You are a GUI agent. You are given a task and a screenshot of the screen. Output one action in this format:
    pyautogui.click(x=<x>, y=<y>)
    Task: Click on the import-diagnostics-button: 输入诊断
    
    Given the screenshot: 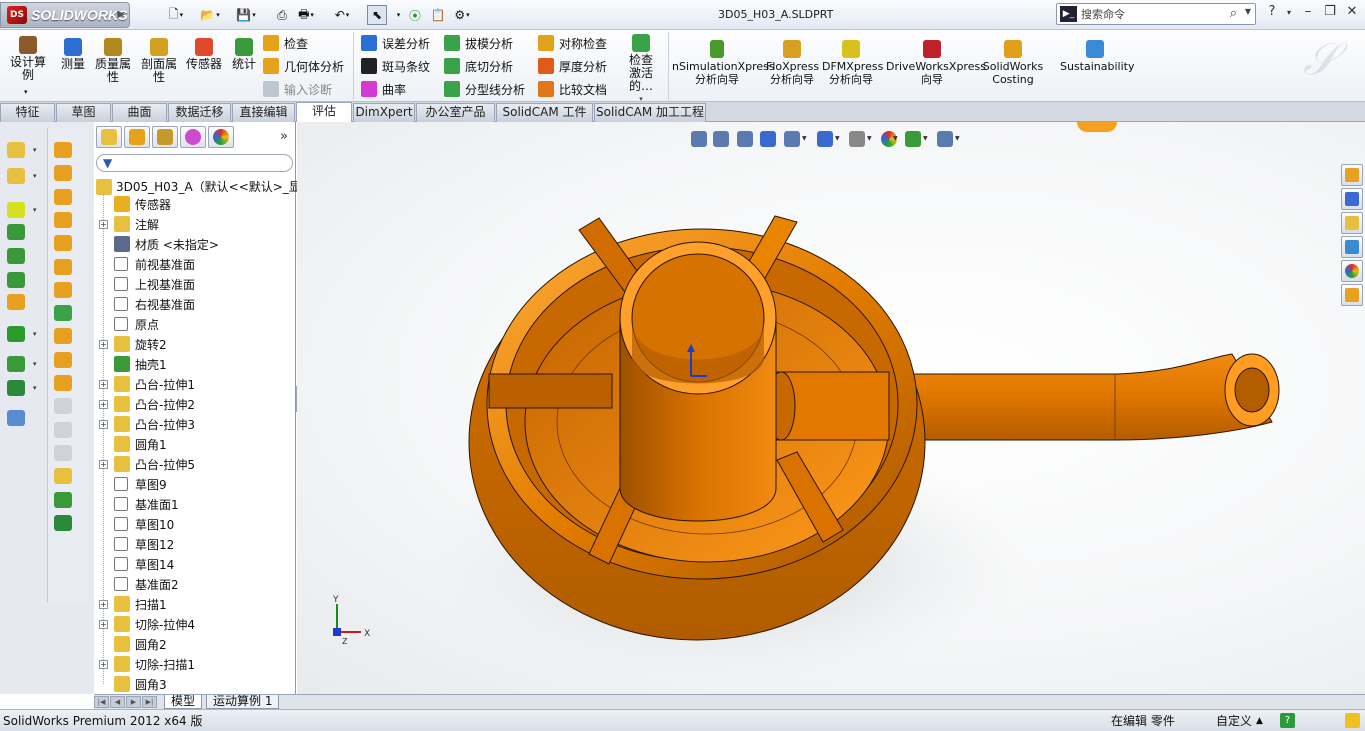 What is the action you would take?
    pyautogui.click(x=297, y=89)
    